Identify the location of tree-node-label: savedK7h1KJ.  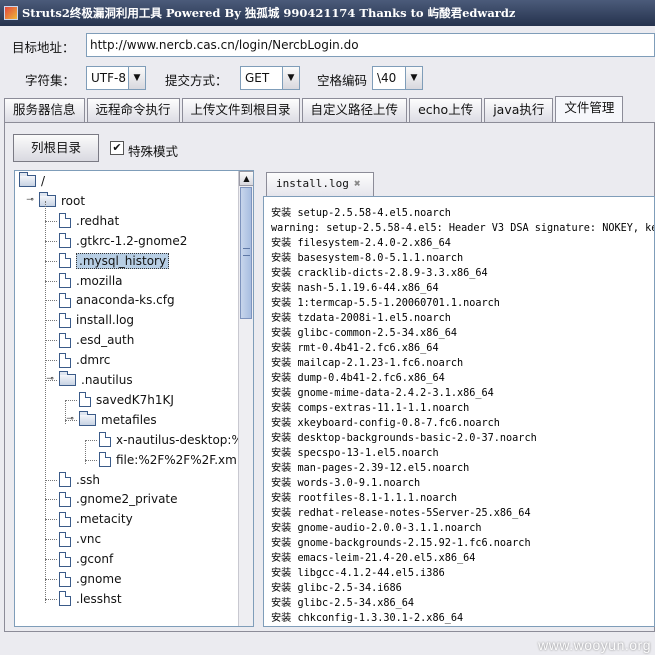
(135, 399).